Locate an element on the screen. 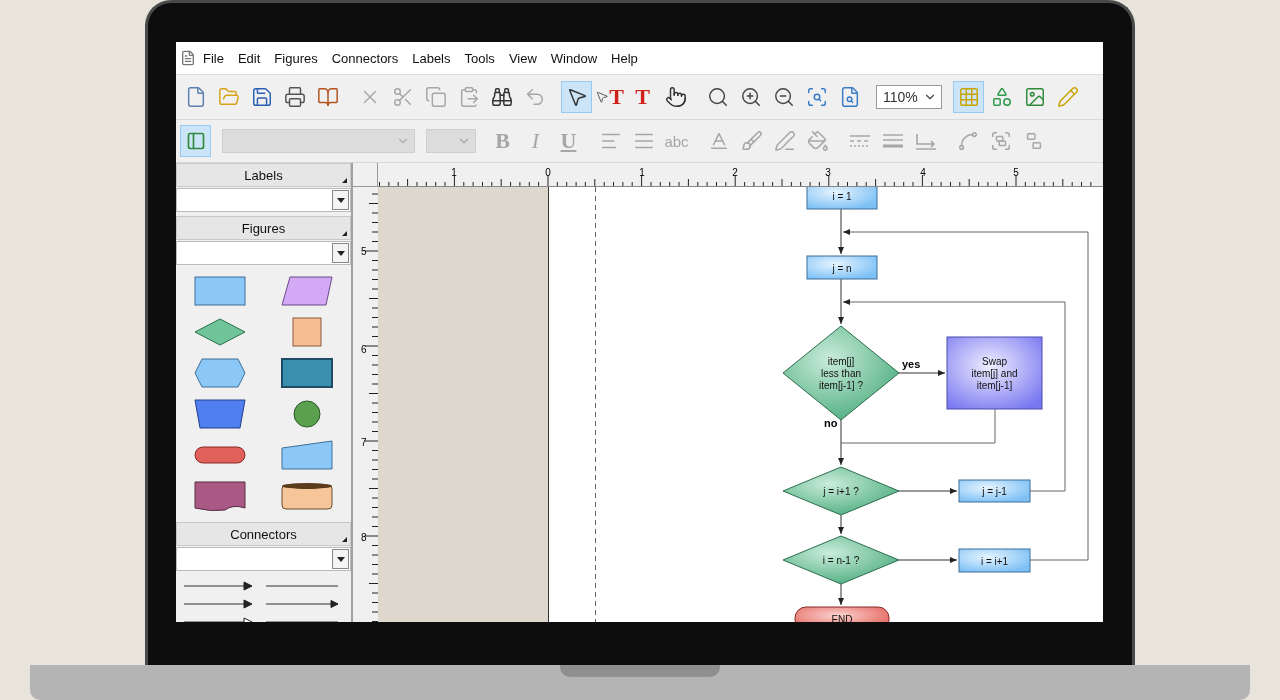 Image resolution: width=1280 pixels, height=700 pixels. hand-pointer-icon is located at coordinates (675, 97).